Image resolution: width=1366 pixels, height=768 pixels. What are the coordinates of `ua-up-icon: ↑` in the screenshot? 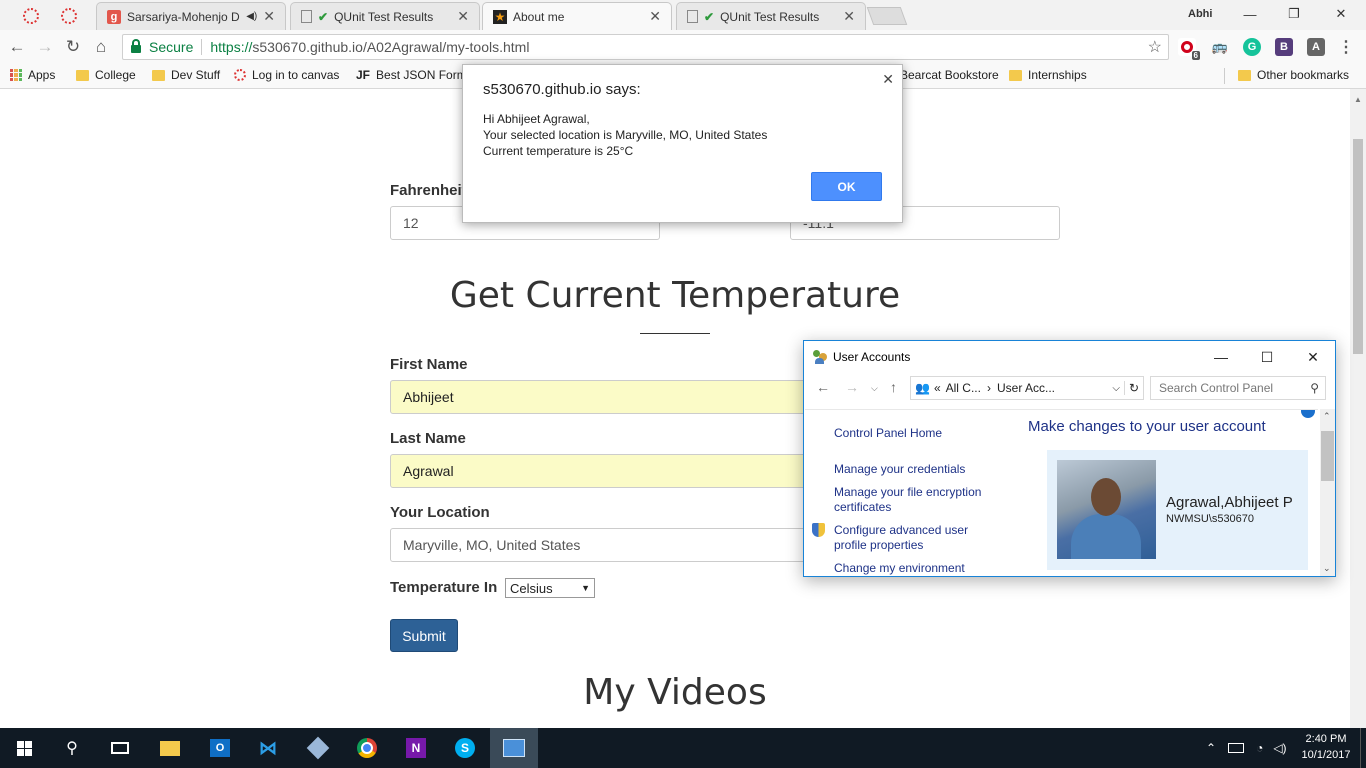 It's located at (893, 387).